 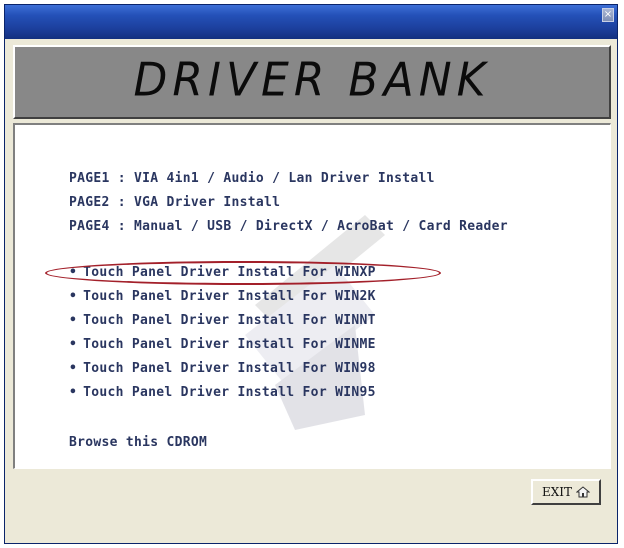 What do you see at coordinates (229, 272) in the screenshot?
I see `link-label: Touch Panel Driver Install For WINXP` at bounding box center [229, 272].